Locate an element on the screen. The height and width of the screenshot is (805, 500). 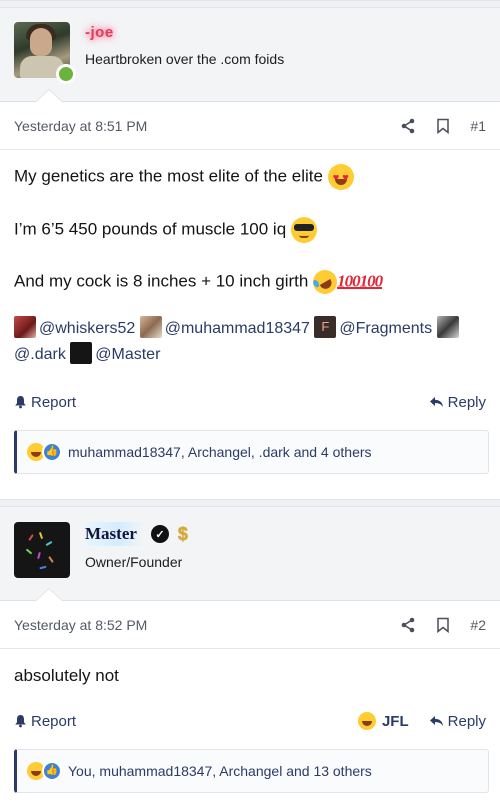
user-title: Heartbroken over the .com foids is located at coordinates (185, 59).